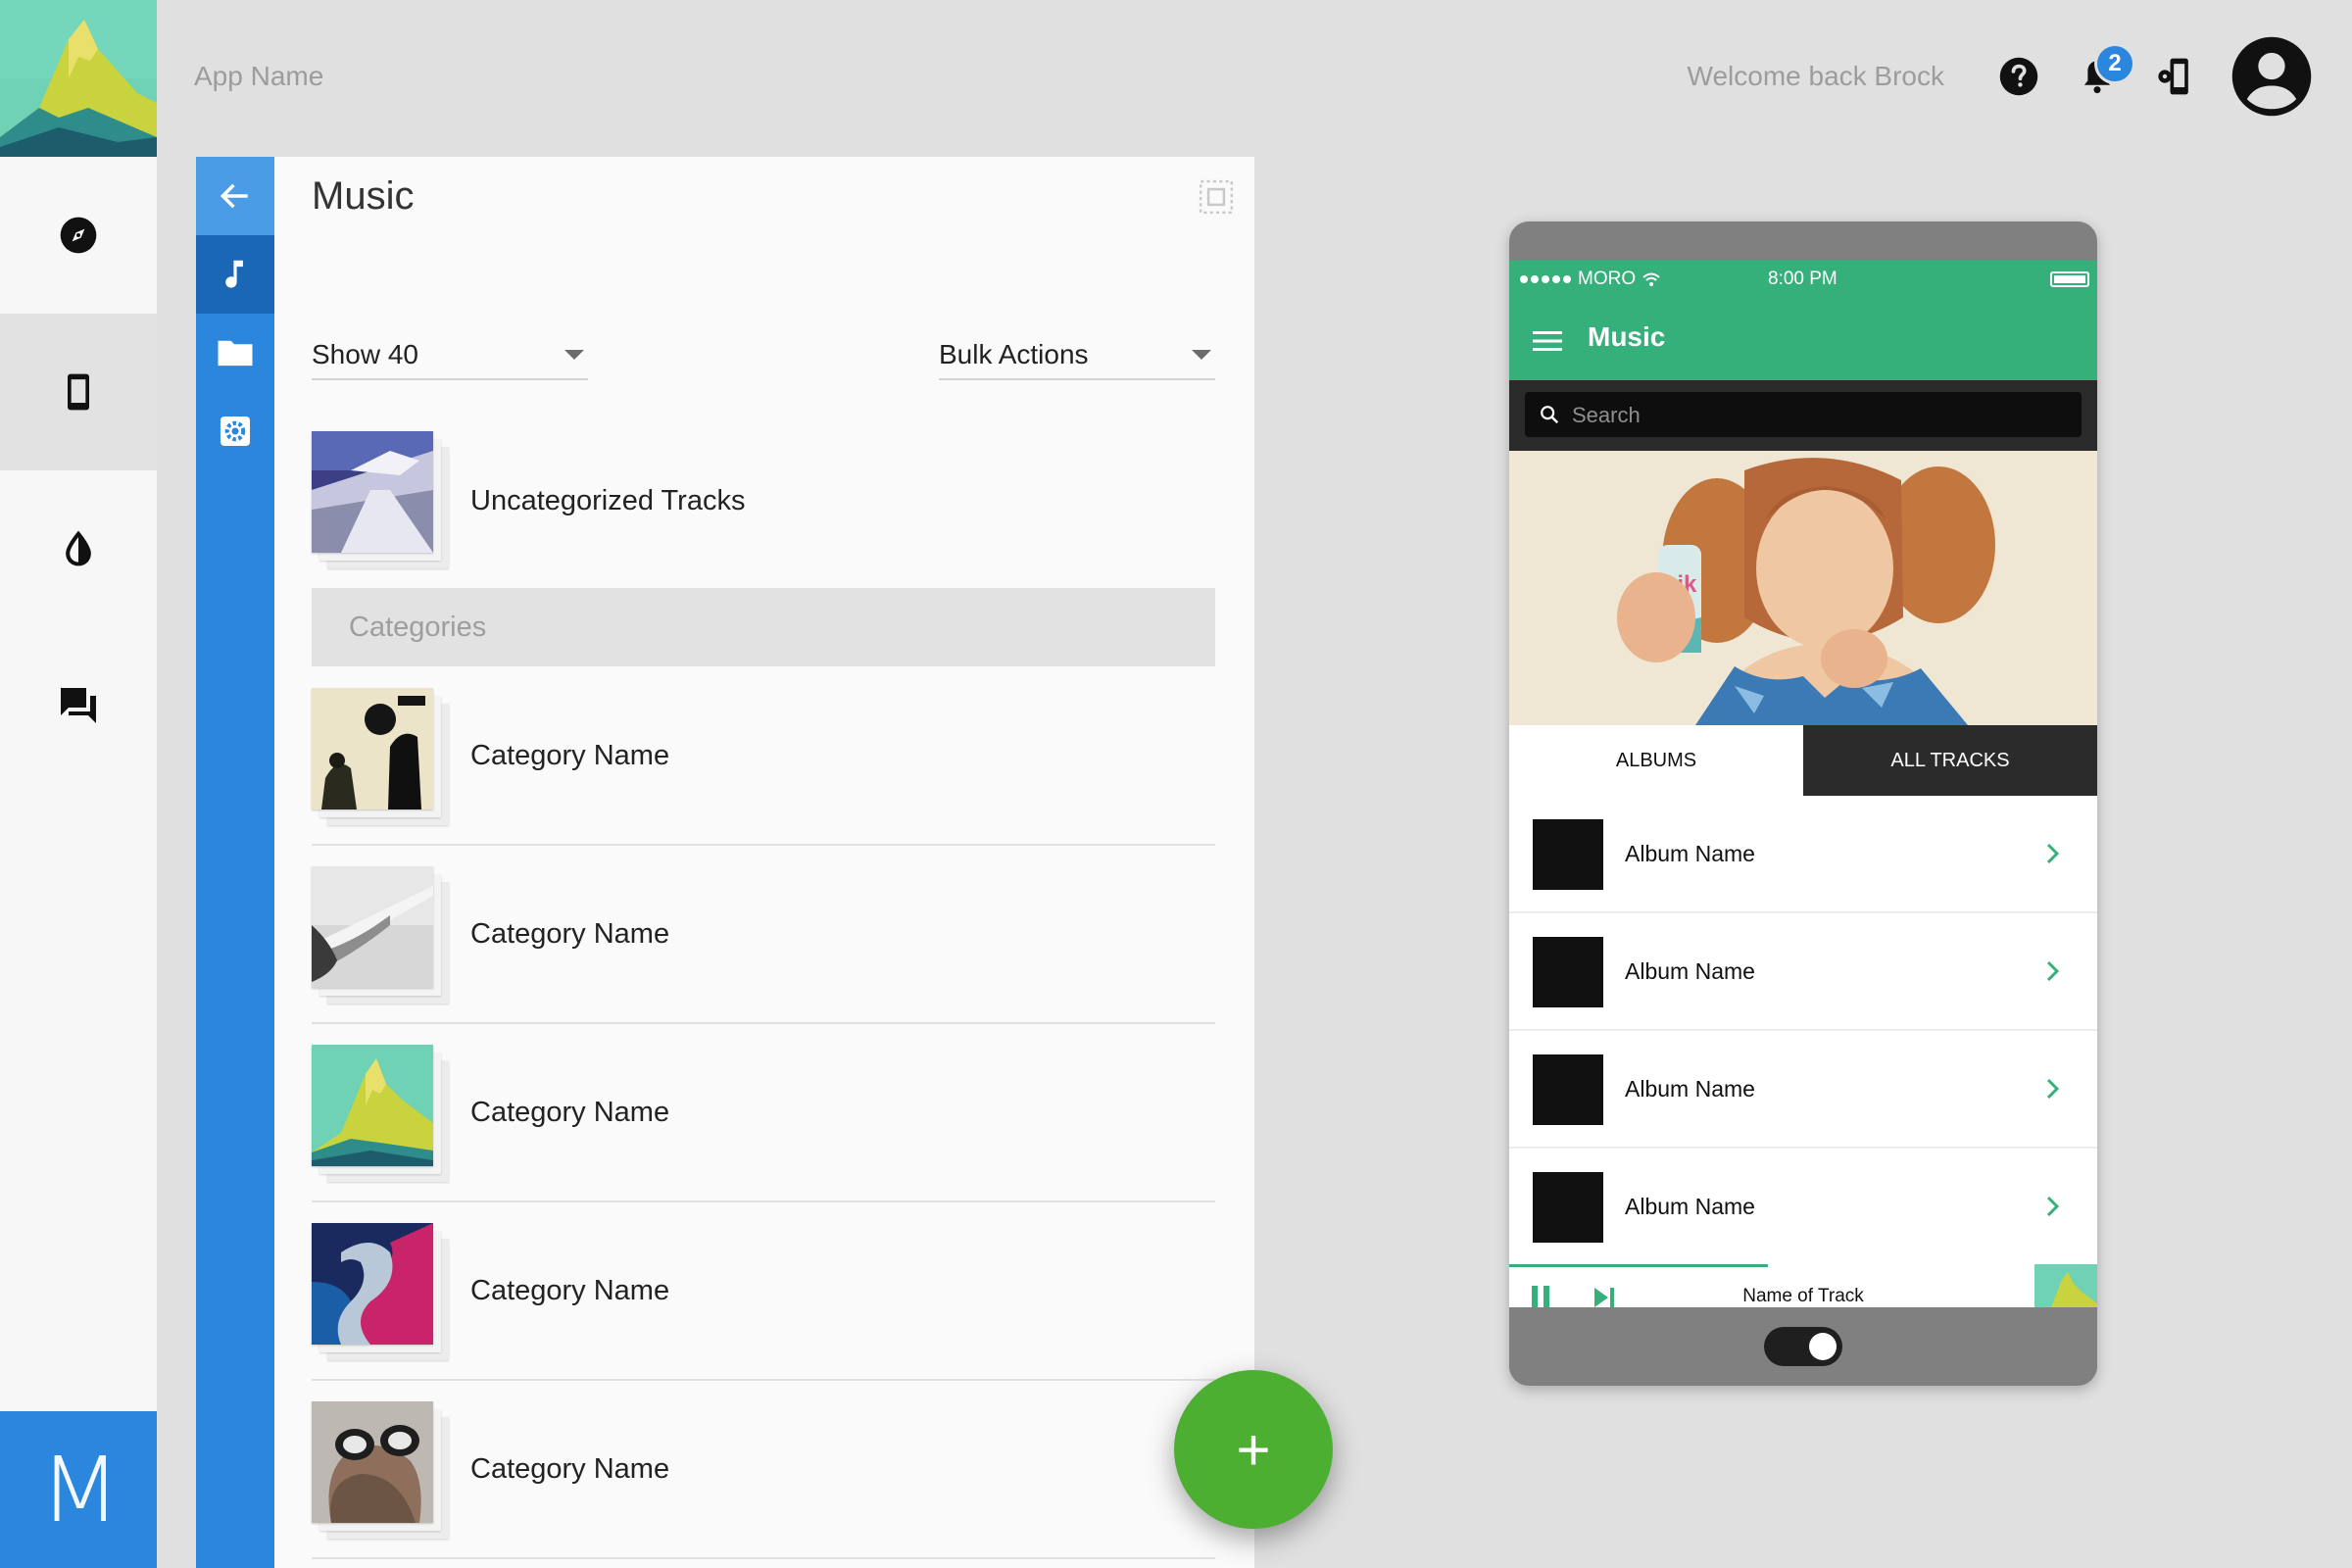 This screenshot has height=1568, width=2352. Describe the element at coordinates (1950, 760) in the screenshot. I see `tab-all-tracks: ALL TRACKS` at that location.